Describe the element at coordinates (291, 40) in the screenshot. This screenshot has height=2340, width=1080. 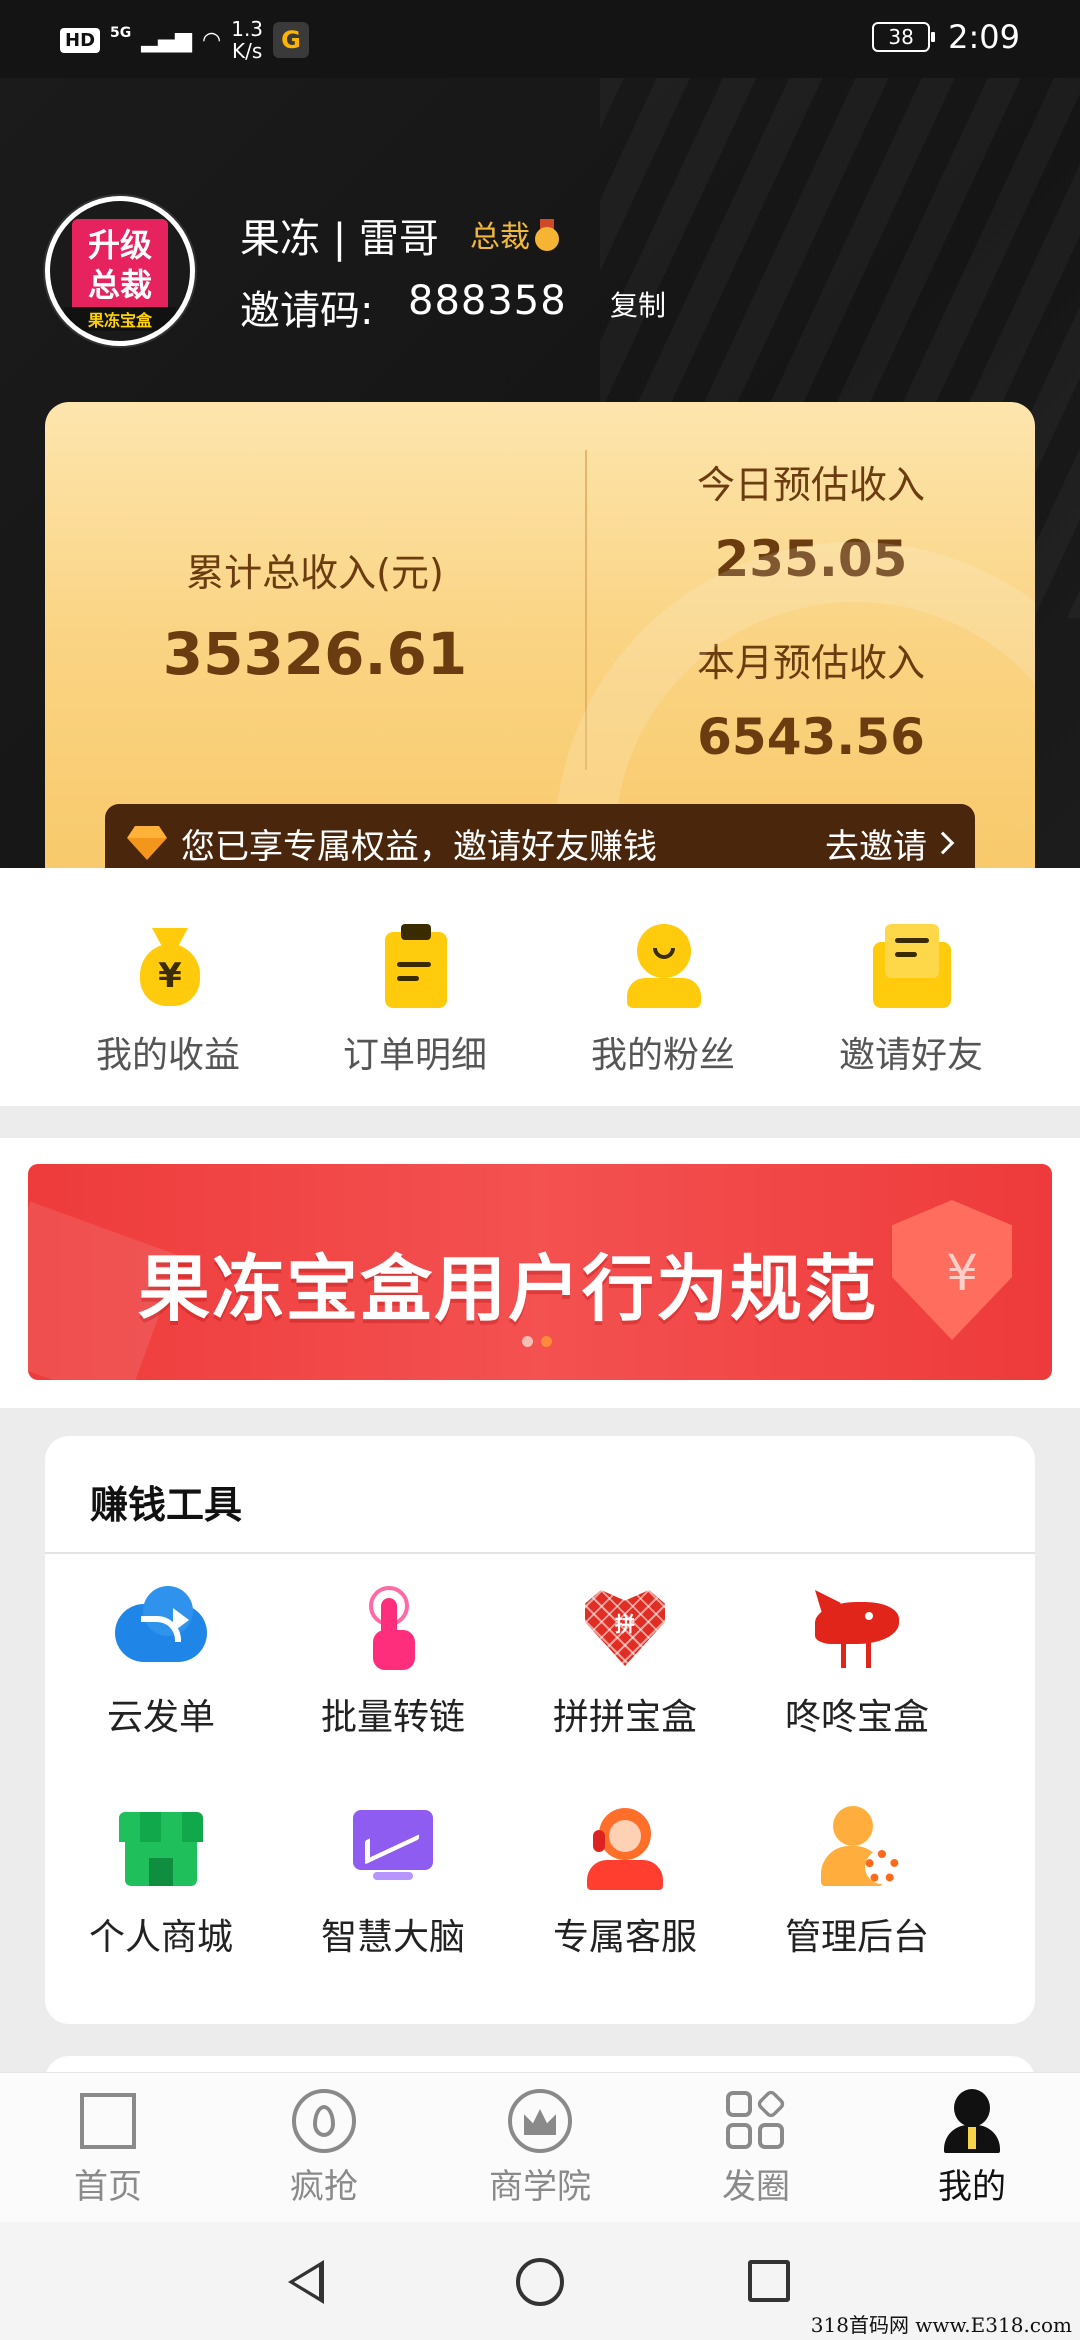
I see `app-notification-icon: G` at that location.